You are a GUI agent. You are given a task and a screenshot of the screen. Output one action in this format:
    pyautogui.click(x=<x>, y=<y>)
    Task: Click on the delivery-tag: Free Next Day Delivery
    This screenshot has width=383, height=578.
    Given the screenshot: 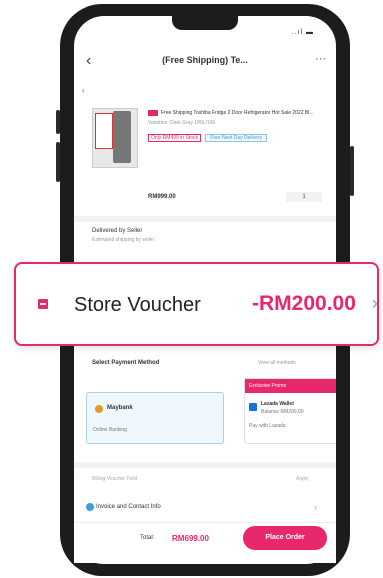 What is the action you would take?
    pyautogui.click(x=236, y=138)
    